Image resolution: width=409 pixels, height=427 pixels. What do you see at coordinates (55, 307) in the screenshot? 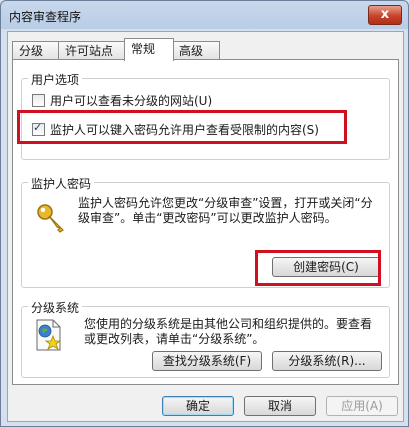
I see `rating-systems-title: 分级系统` at bounding box center [55, 307].